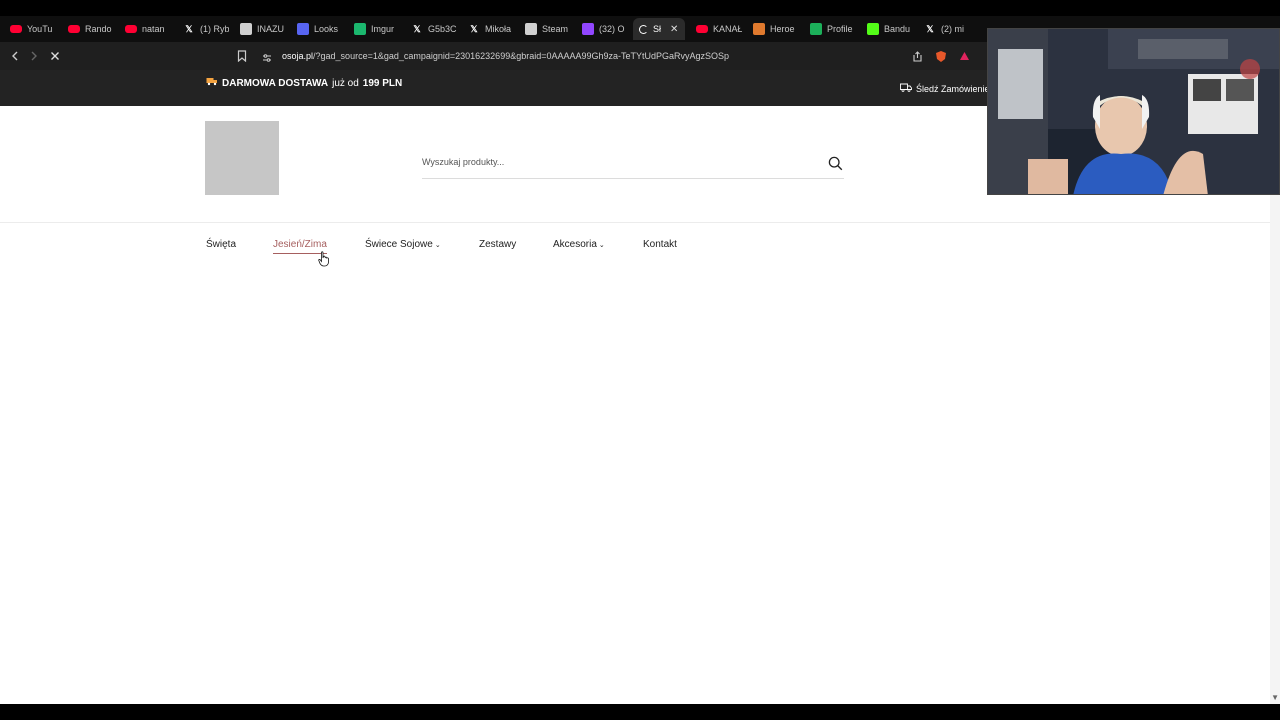 This screenshot has width=1280, height=720. I want to click on site-settings-icon, so click(267, 59).